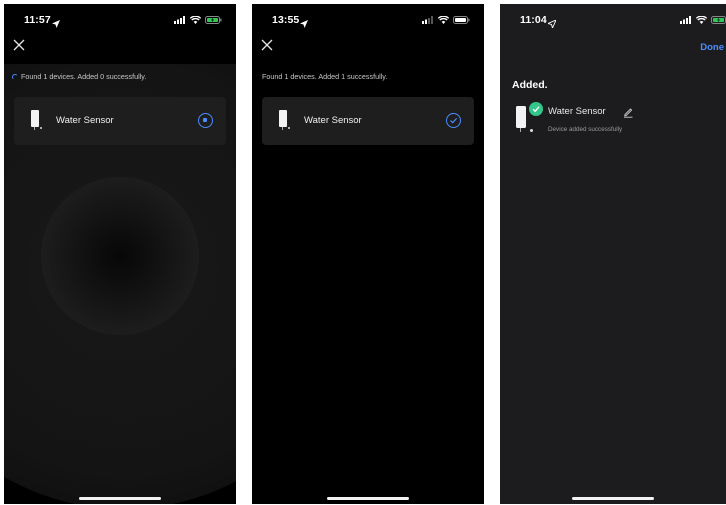 The image size is (726, 505). What do you see at coordinates (368, 21) in the screenshot?
I see `status-bar: 13:55` at bounding box center [368, 21].